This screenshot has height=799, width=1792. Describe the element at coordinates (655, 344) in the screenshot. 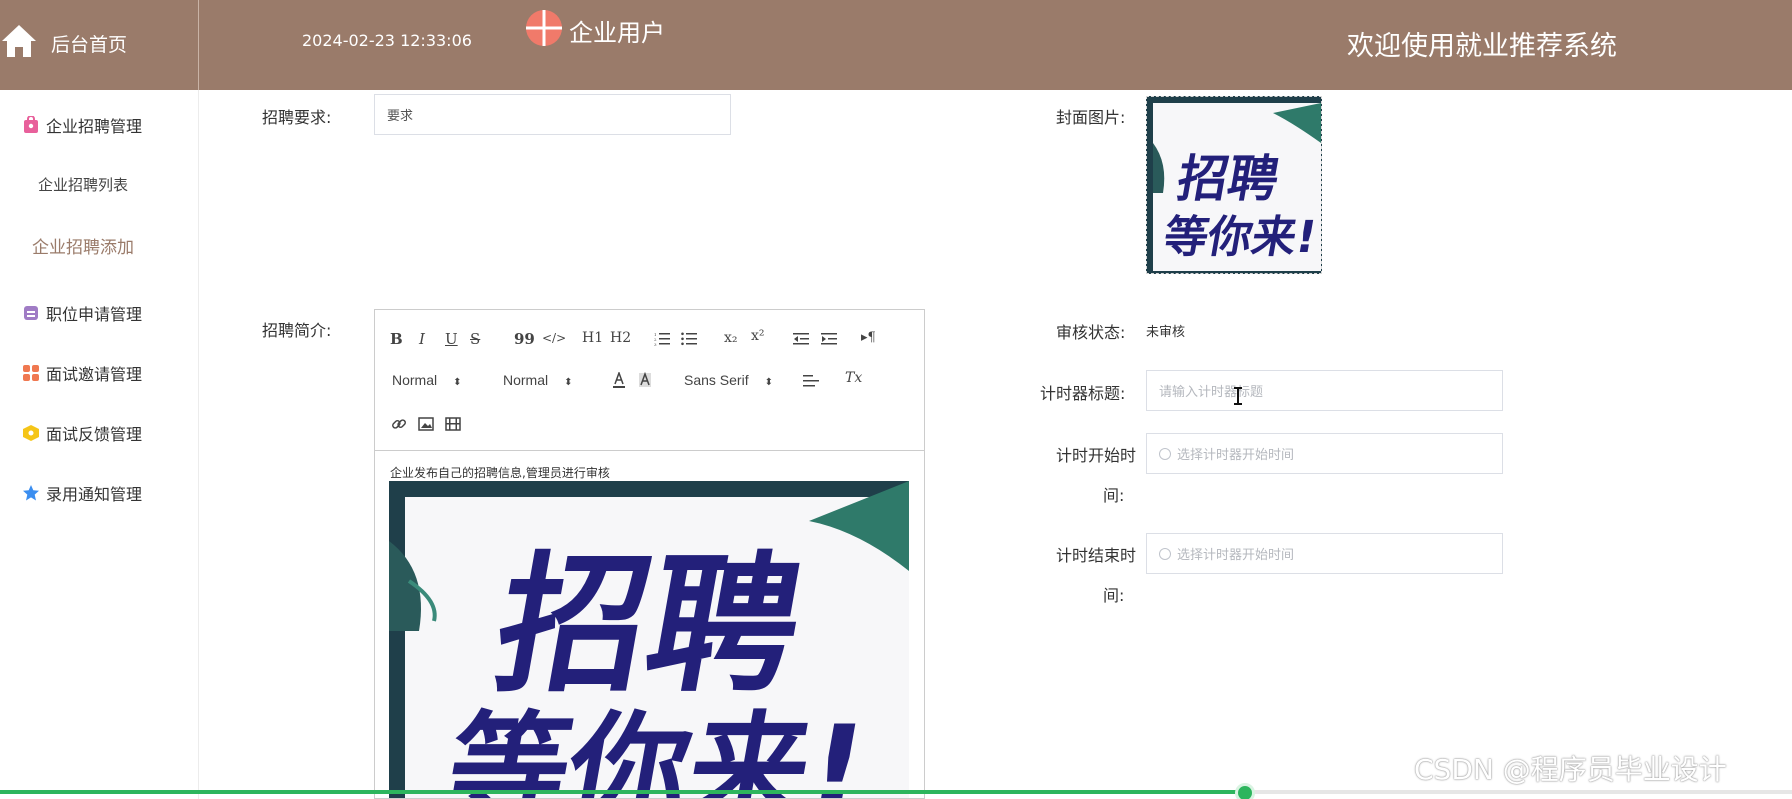

I see `svg-text: 3` at that location.